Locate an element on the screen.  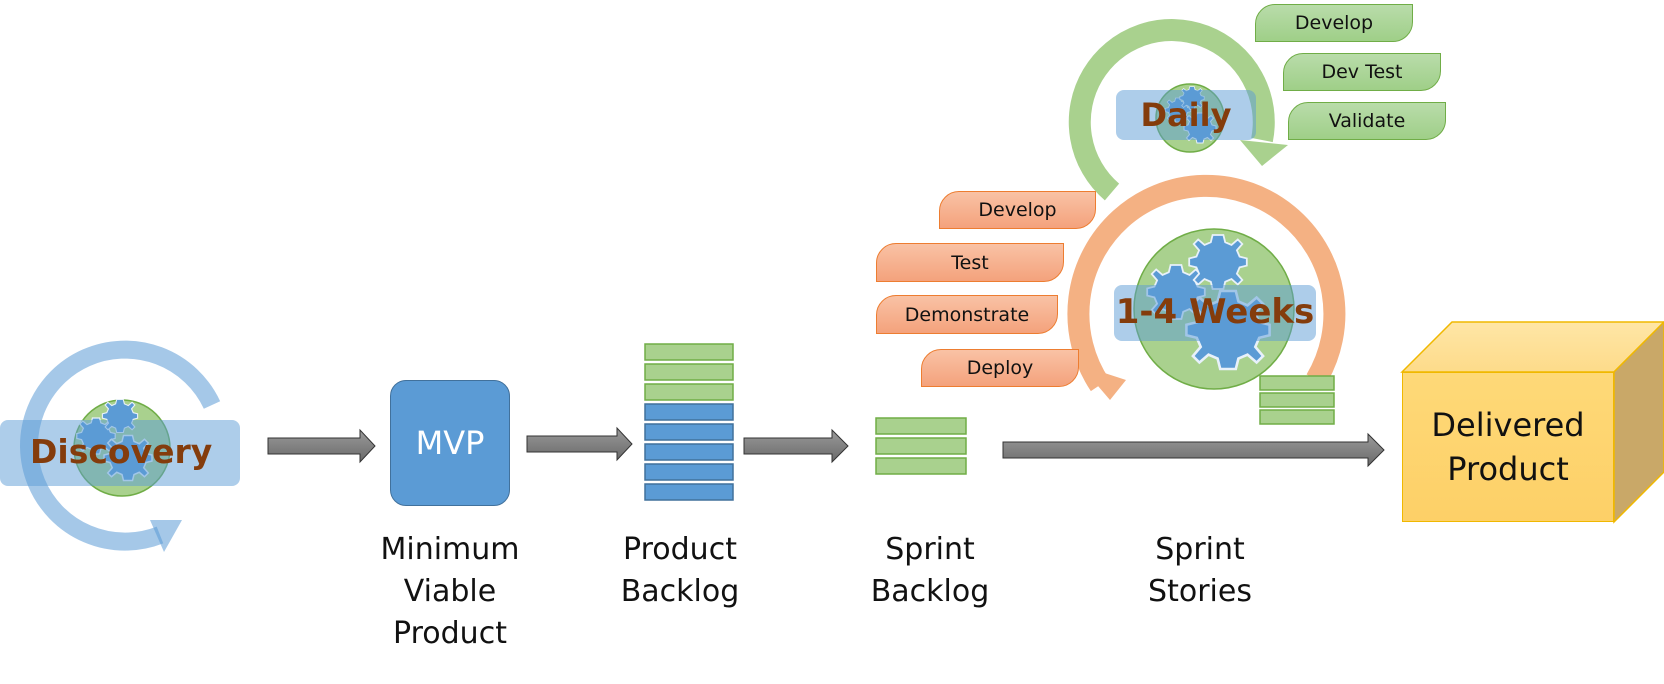
sprint-stories-caption: Sprint Stories is located at coordinates (1200, 571).